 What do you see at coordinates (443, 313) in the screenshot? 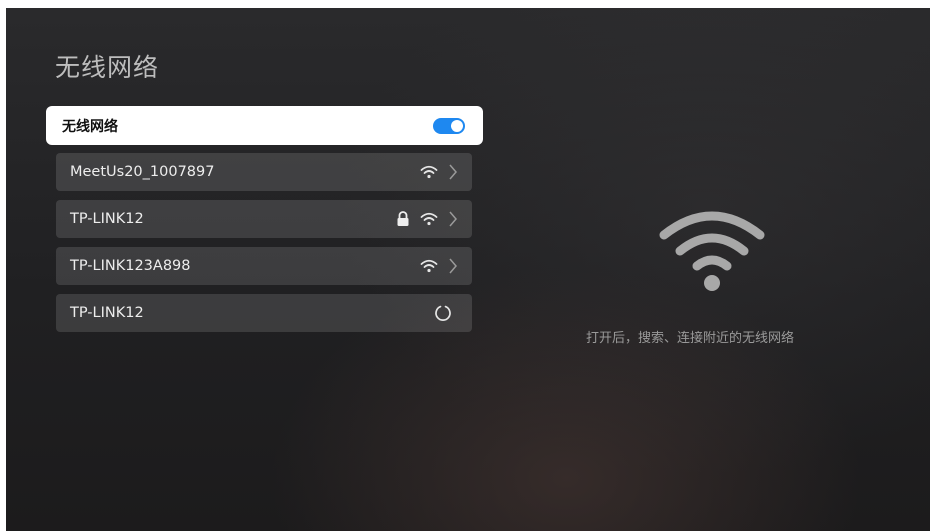
I see `loading-spinner-icon` at bounding box center [443, 313].